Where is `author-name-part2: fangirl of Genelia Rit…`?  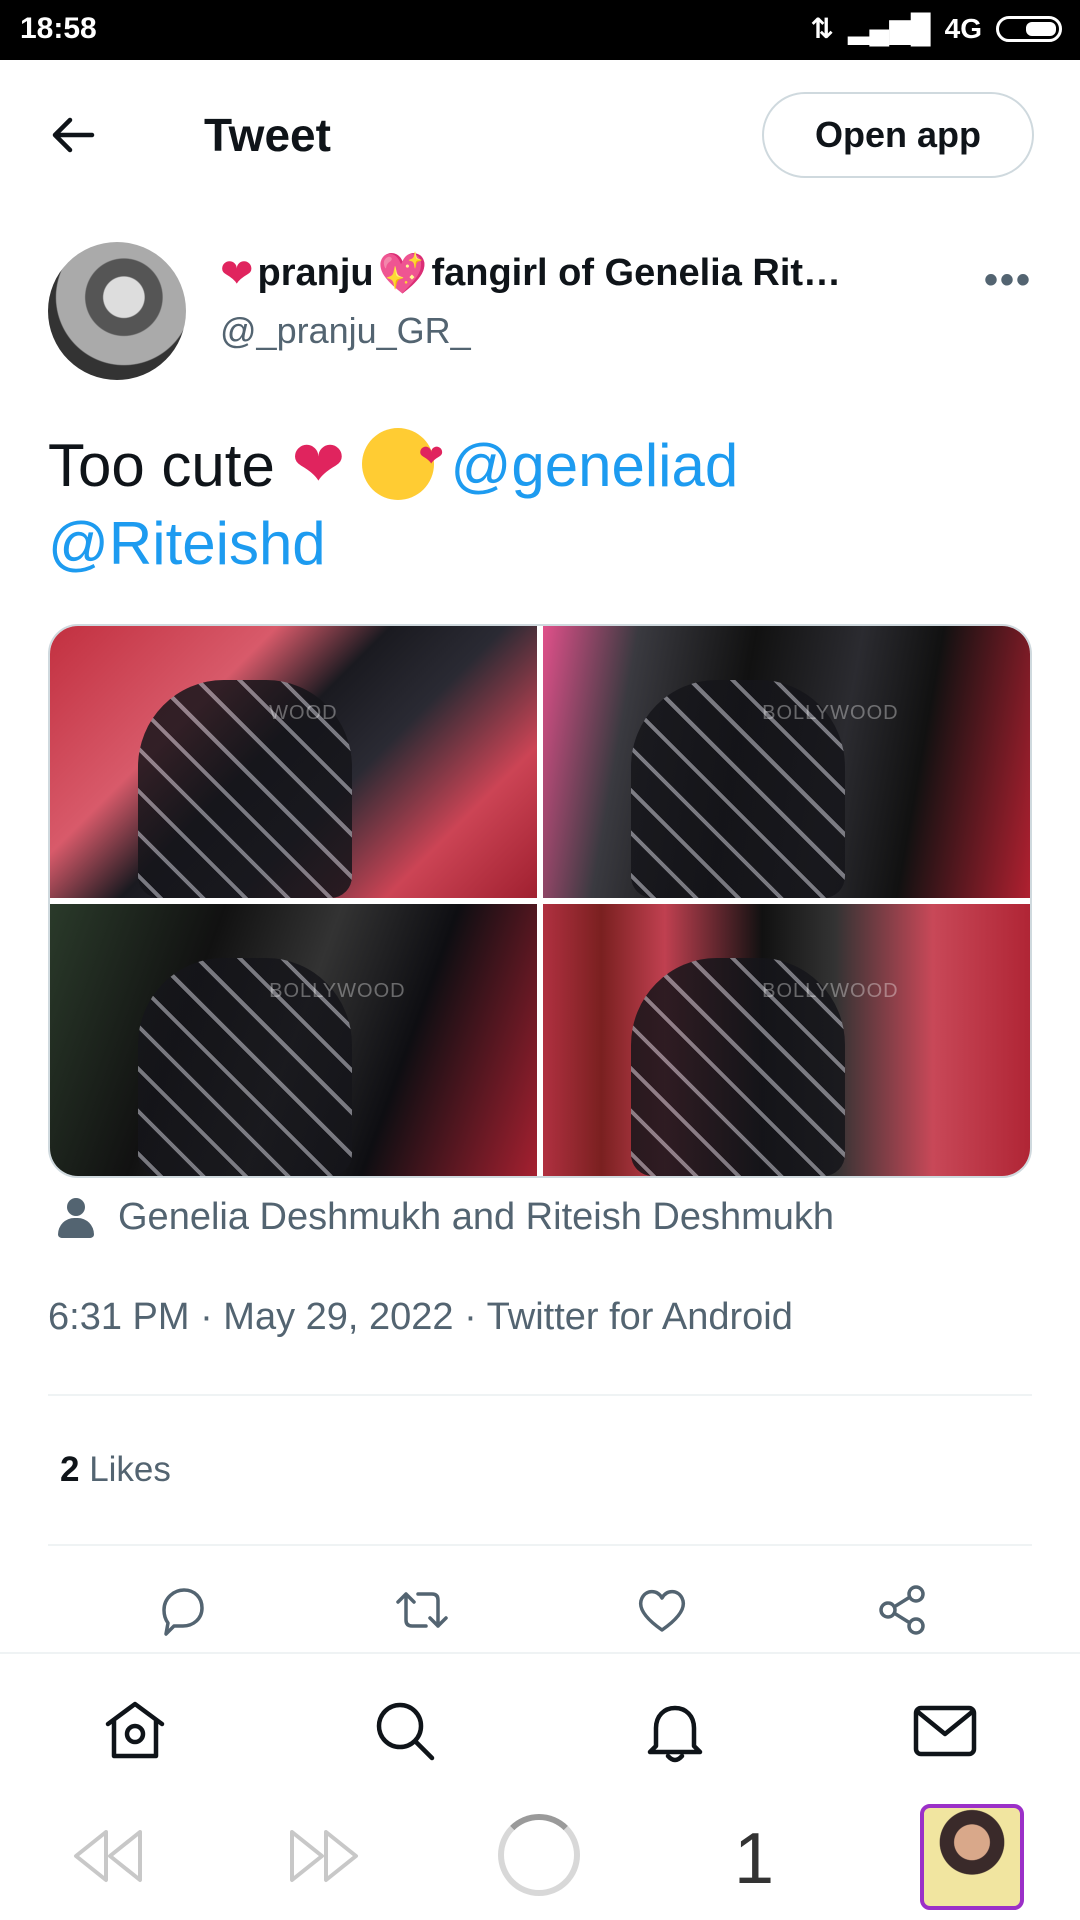 author-name-part2: fangirl of Genelia Rit… is located at coordinates (636, 273).